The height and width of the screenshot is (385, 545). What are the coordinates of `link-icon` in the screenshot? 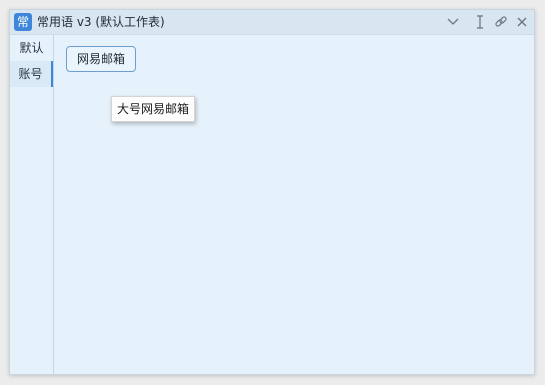 It's located at (501, 22).